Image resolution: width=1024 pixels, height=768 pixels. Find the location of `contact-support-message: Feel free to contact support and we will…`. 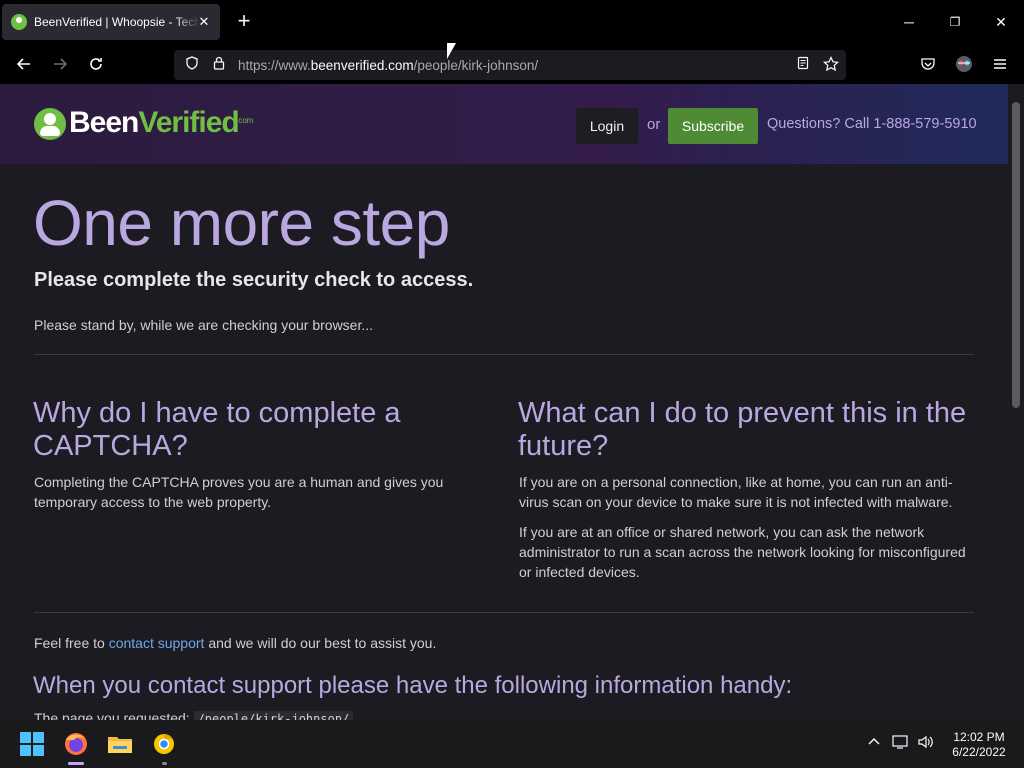

contact-support-message: Feel free to contact support and we will… is located at coordinates (235, 643).